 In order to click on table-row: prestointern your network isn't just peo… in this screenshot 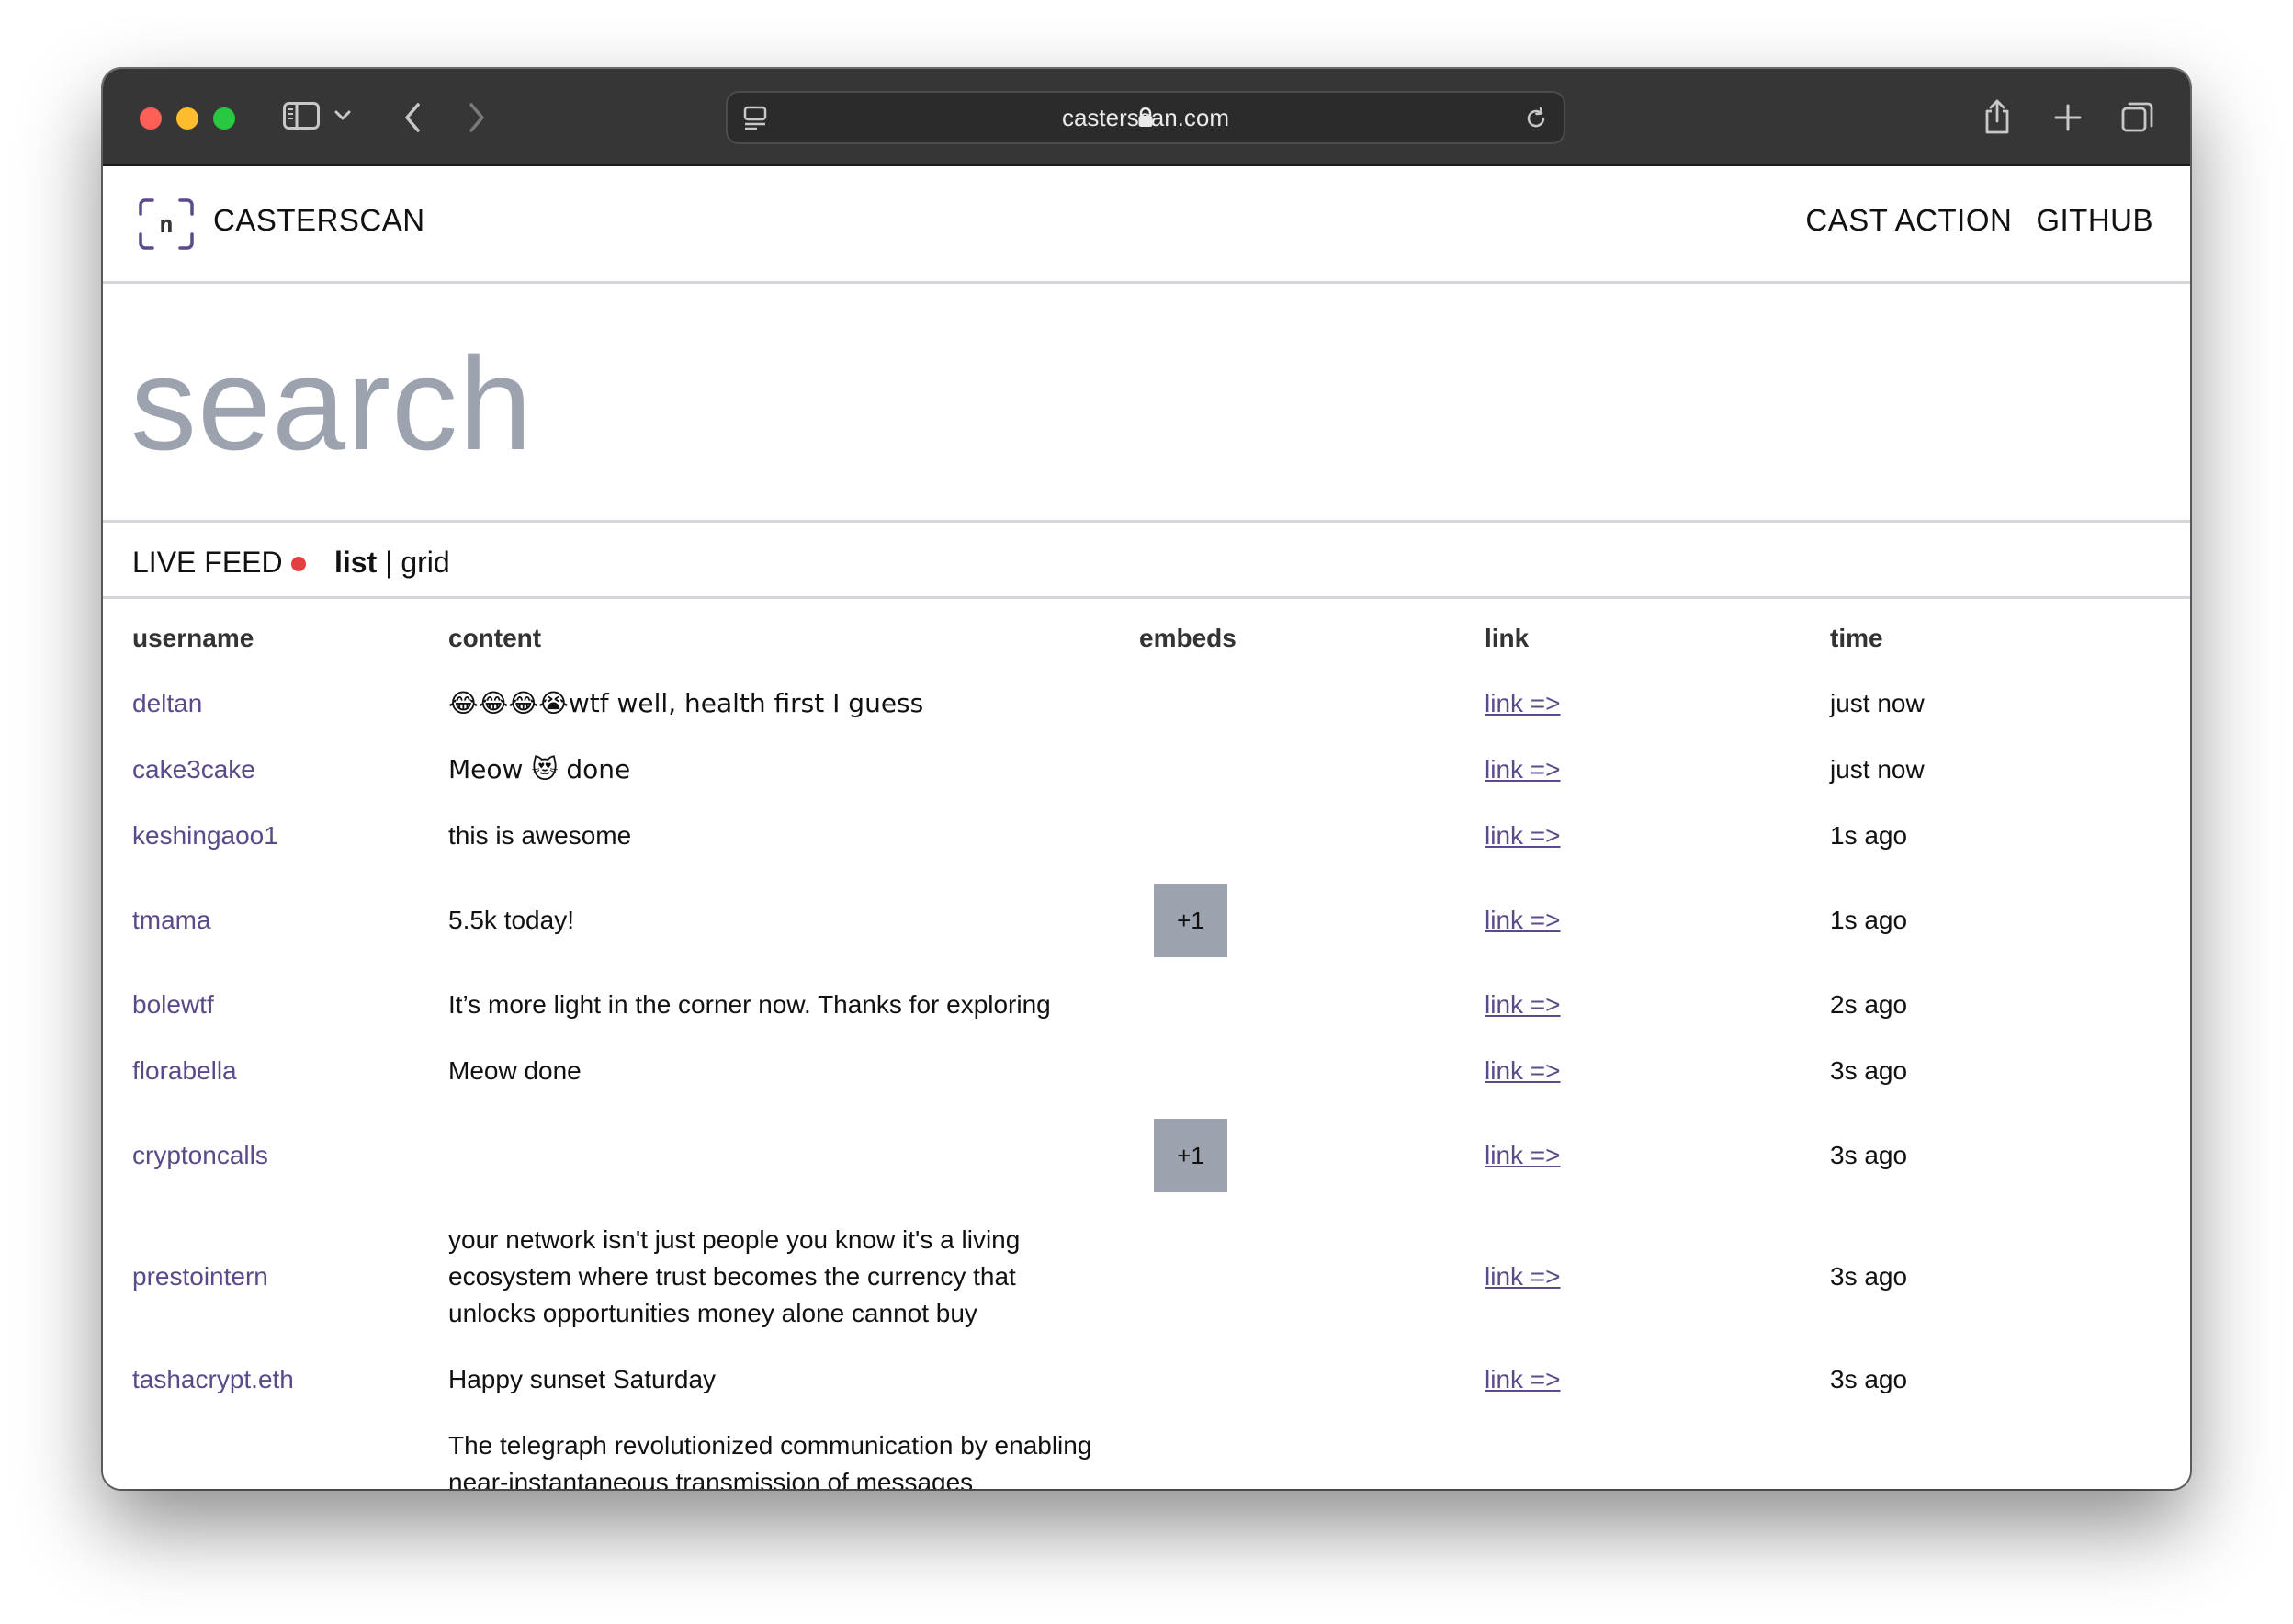, I will do `click(1146, 1277)`.